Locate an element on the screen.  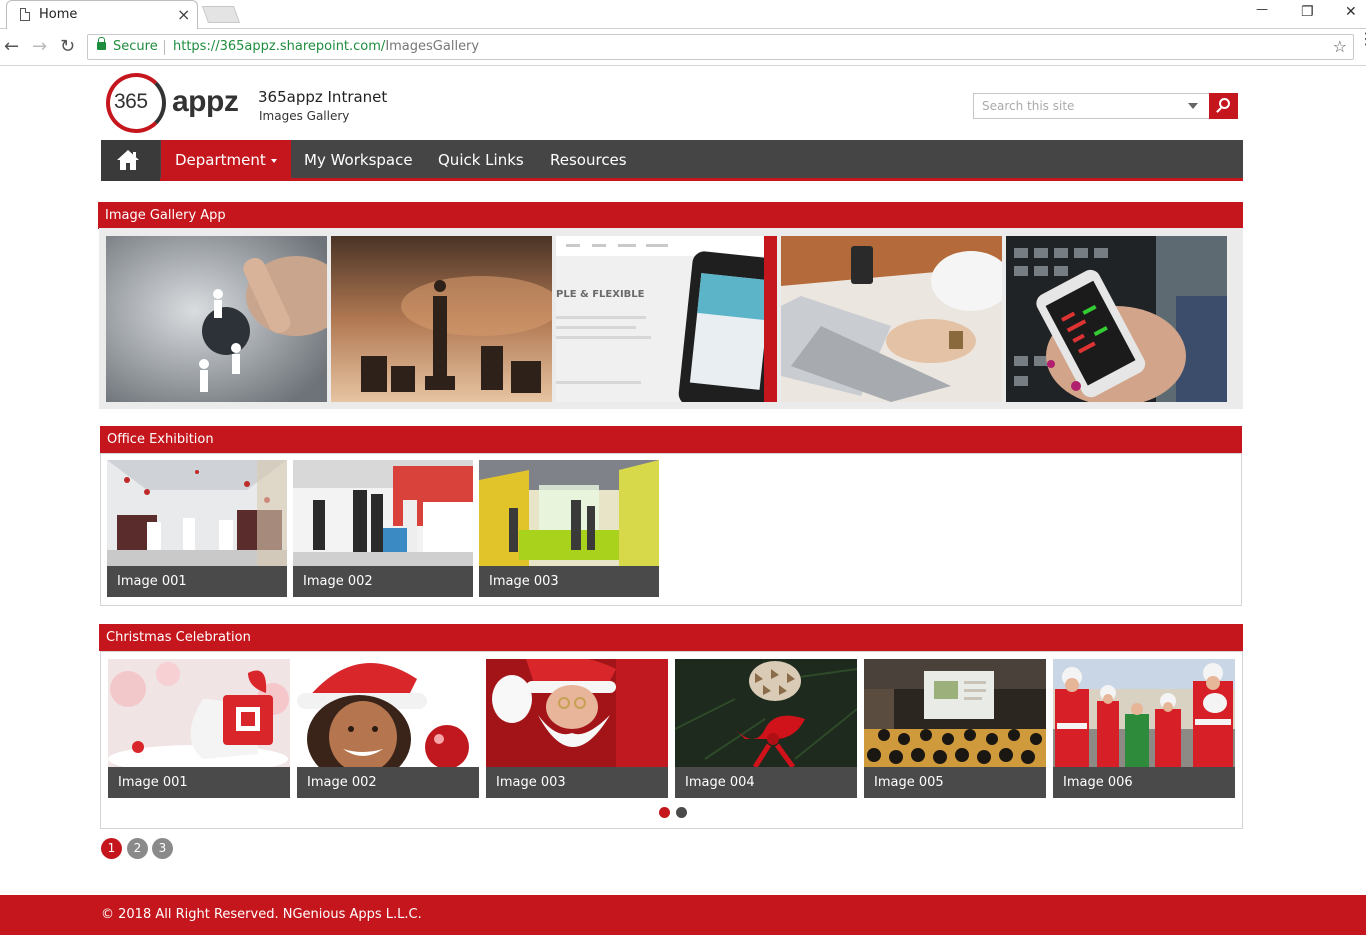
page-button-3: 3 is located at coordinates (162, 848).